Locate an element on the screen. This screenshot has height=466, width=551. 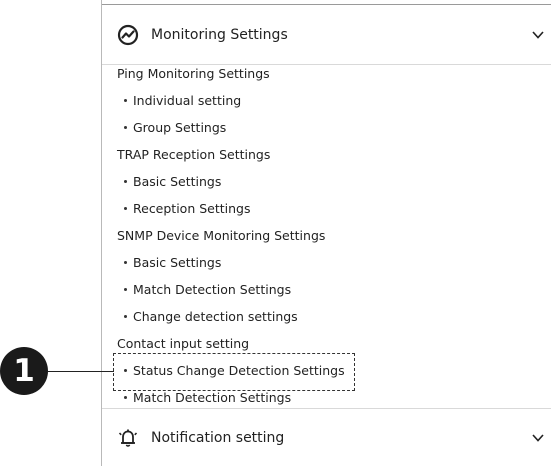
menu-item-label: SNMP Device Monitoring Settings is located at coordinates (221, 235).